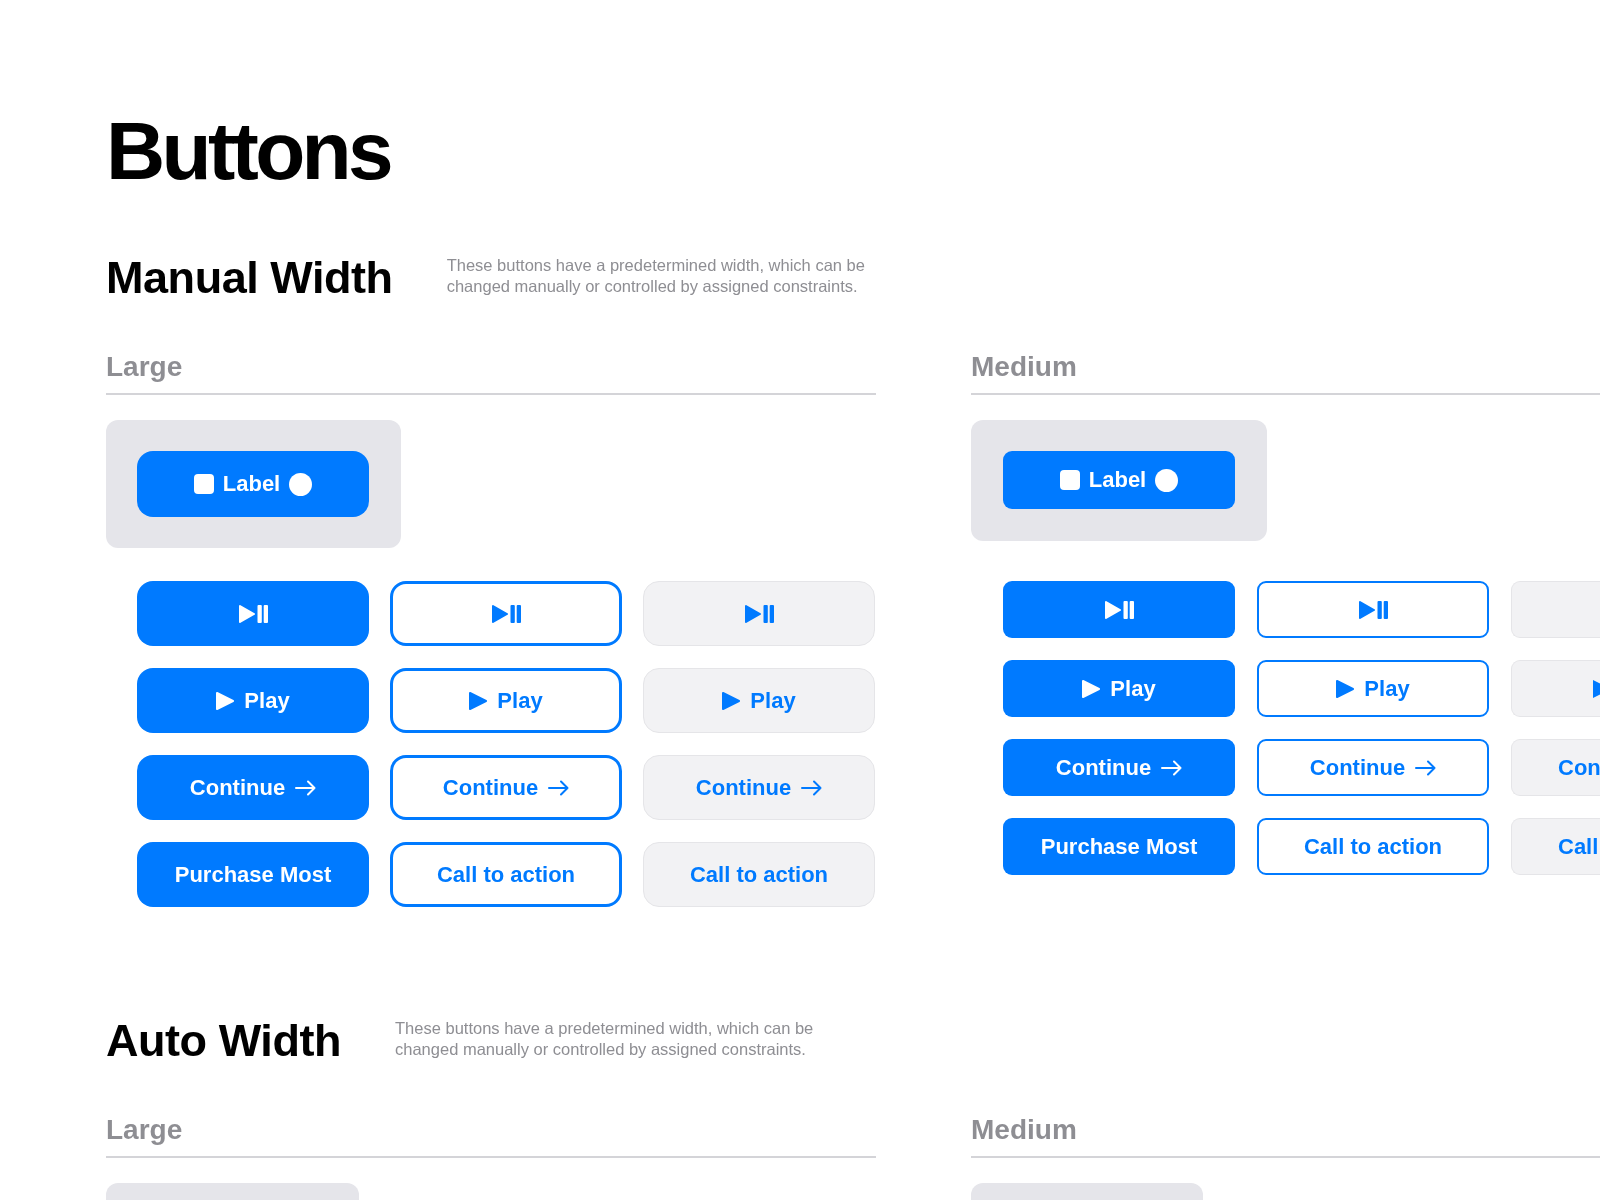  Describe the element at coordinates (223, 1040) in the screenshot. I see `section-heading: Auto Width` at that location.